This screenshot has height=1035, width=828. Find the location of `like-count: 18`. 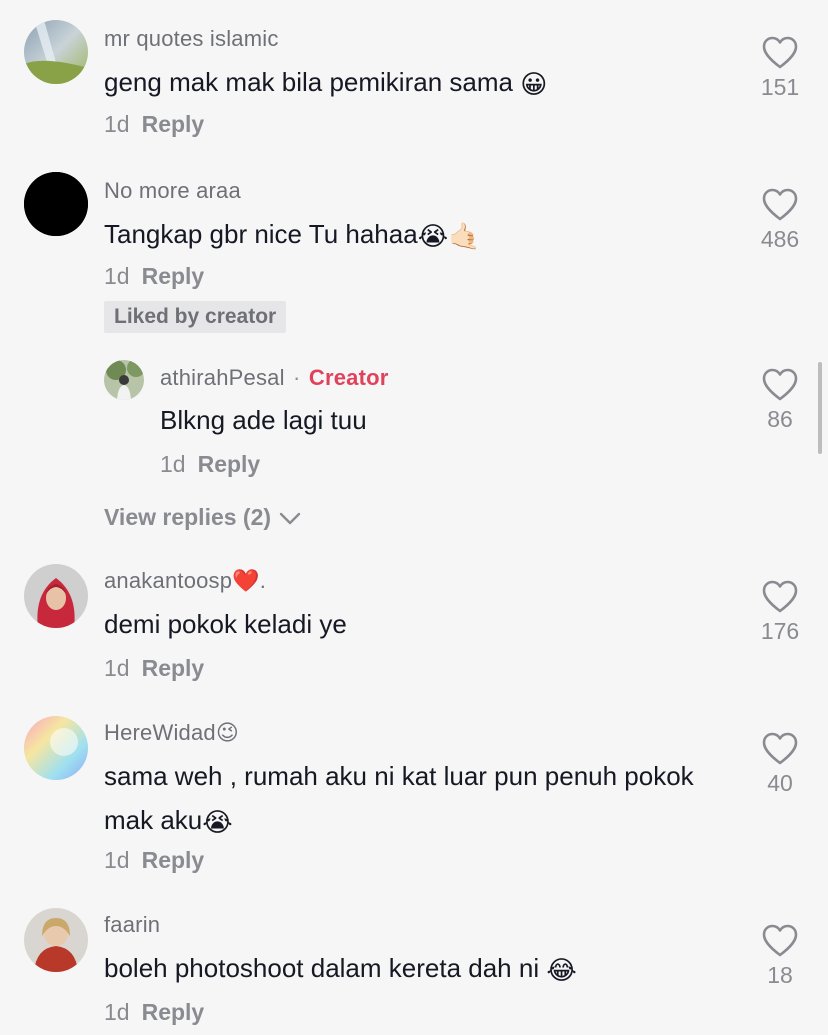

like-count: 18 is located at coordinates (780, 975).